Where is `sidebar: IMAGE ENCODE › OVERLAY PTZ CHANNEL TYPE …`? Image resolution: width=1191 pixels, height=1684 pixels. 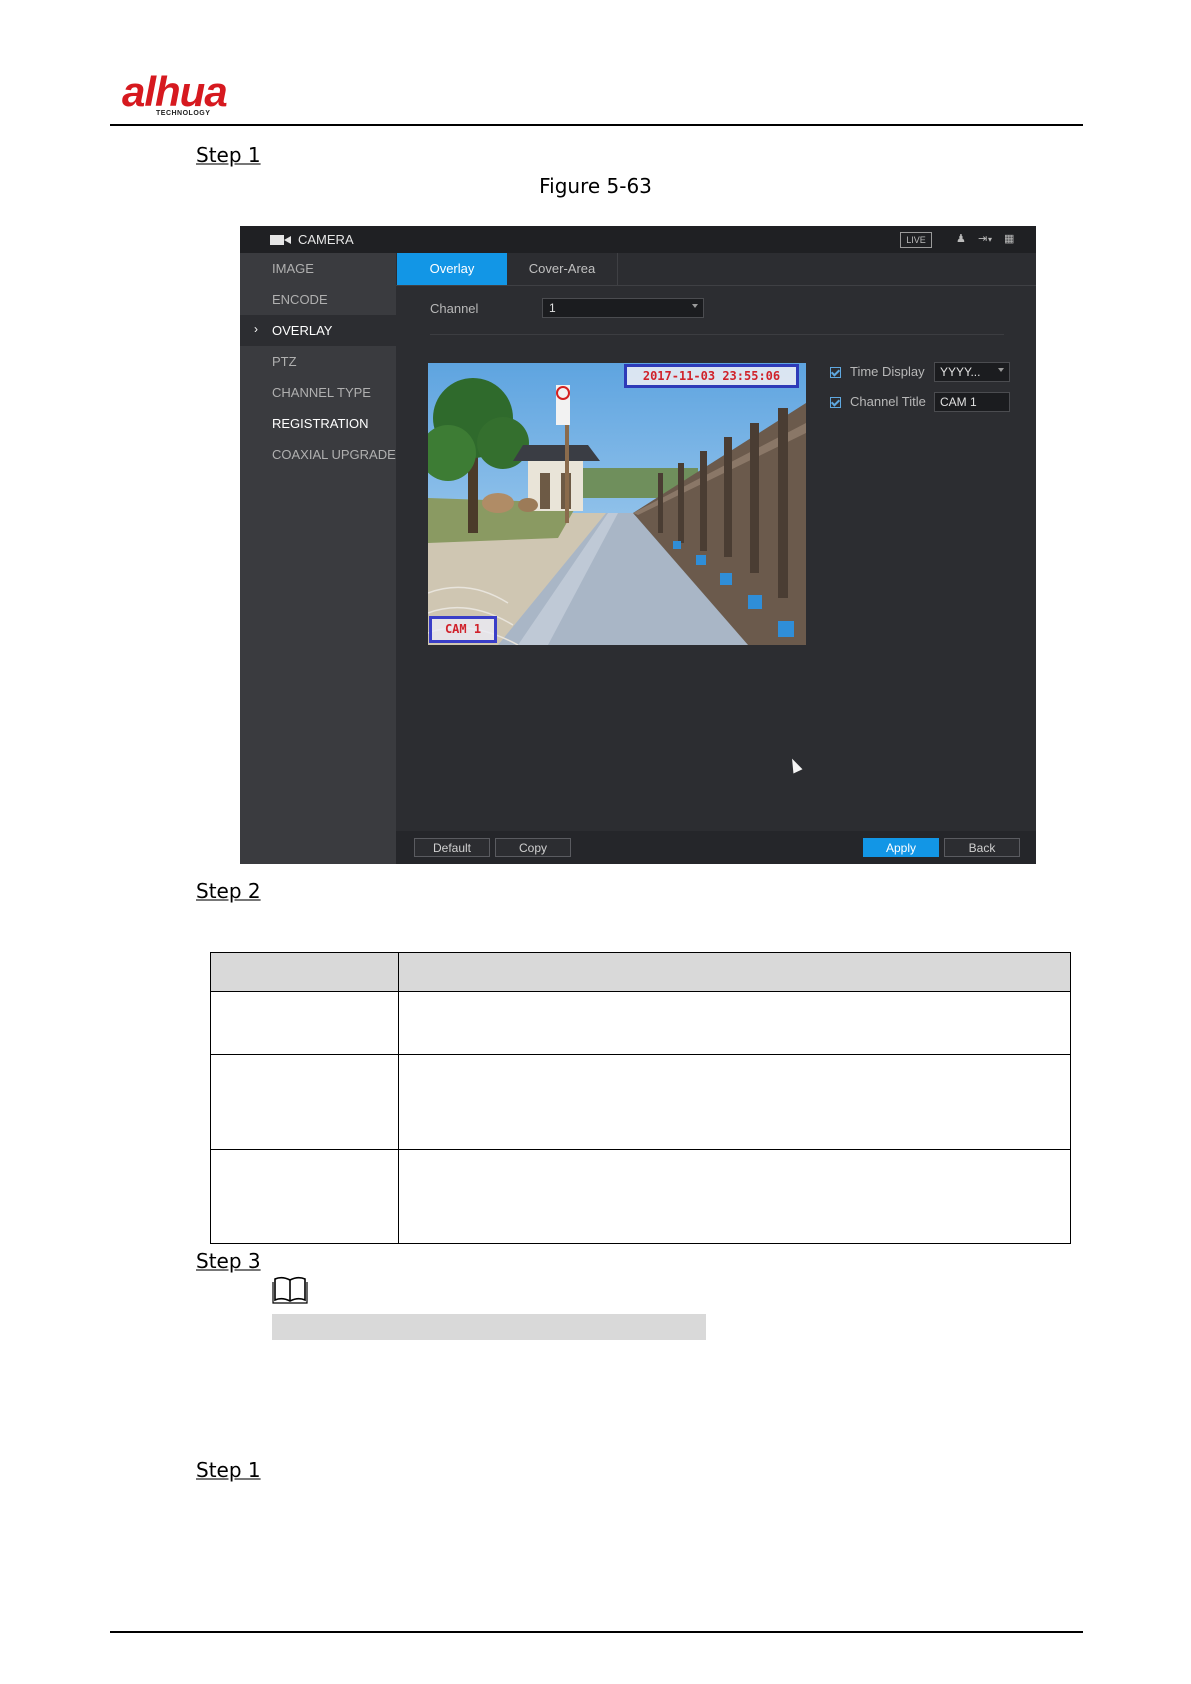 sidebar: IMAGE ENCODE › OVERLAY PTZ CHANNEL TYPE … is located at coordinates (318, 558).